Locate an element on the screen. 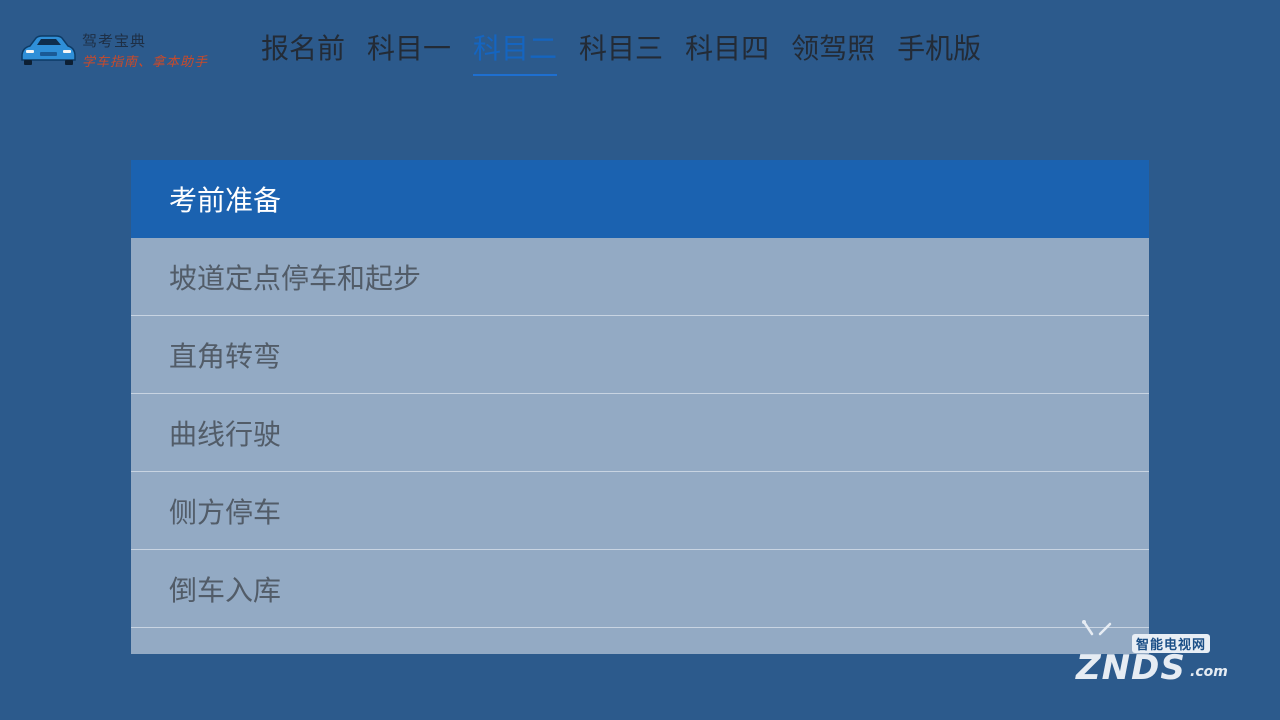  tab-before-signup: 报名前 is located at coordinates (303, 51).